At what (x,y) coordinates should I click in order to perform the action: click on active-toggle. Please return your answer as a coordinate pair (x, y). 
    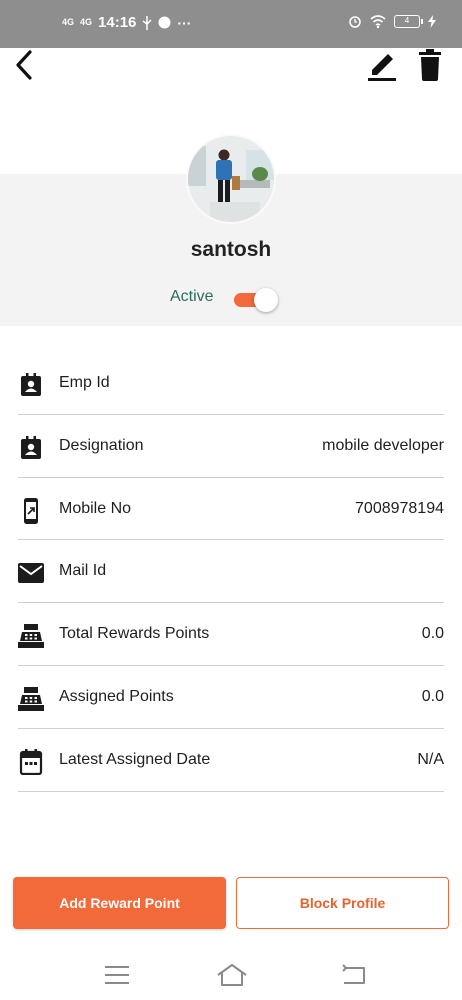
    Looking at the image, I should click on (255, 300).